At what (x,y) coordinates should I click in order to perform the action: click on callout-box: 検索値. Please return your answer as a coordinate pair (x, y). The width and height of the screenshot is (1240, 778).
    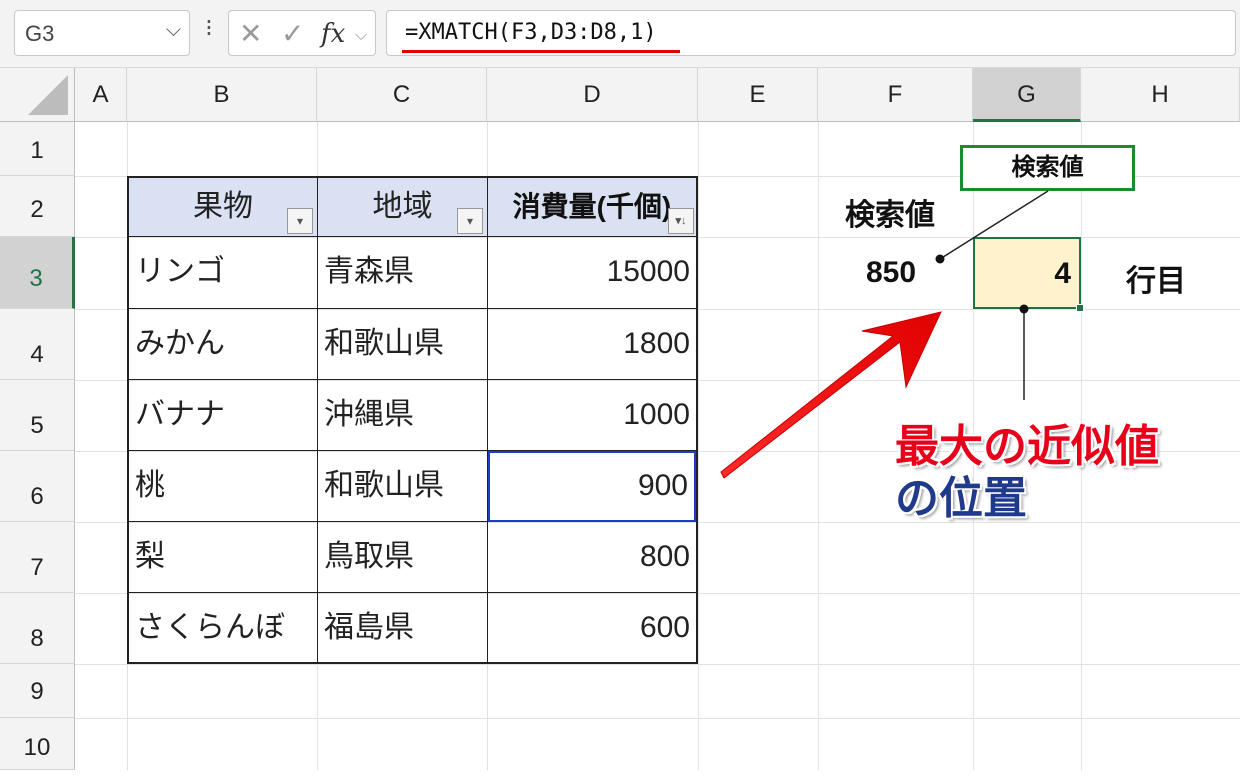
    Looking at the image, I should click on (1047, 168).